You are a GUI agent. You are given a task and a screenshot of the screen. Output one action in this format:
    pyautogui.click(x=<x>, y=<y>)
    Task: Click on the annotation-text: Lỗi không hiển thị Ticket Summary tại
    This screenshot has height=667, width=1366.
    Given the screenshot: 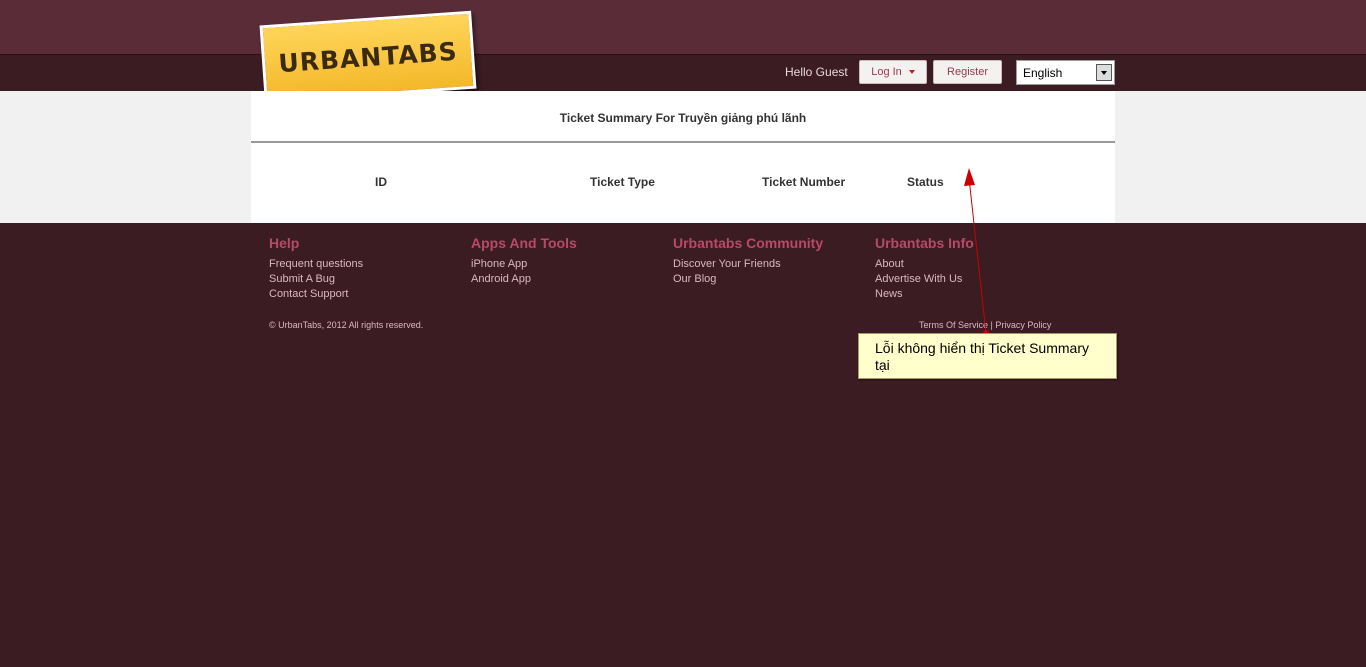 What is the action you would take?
    pyautogui.click(x=982, y=356)
    